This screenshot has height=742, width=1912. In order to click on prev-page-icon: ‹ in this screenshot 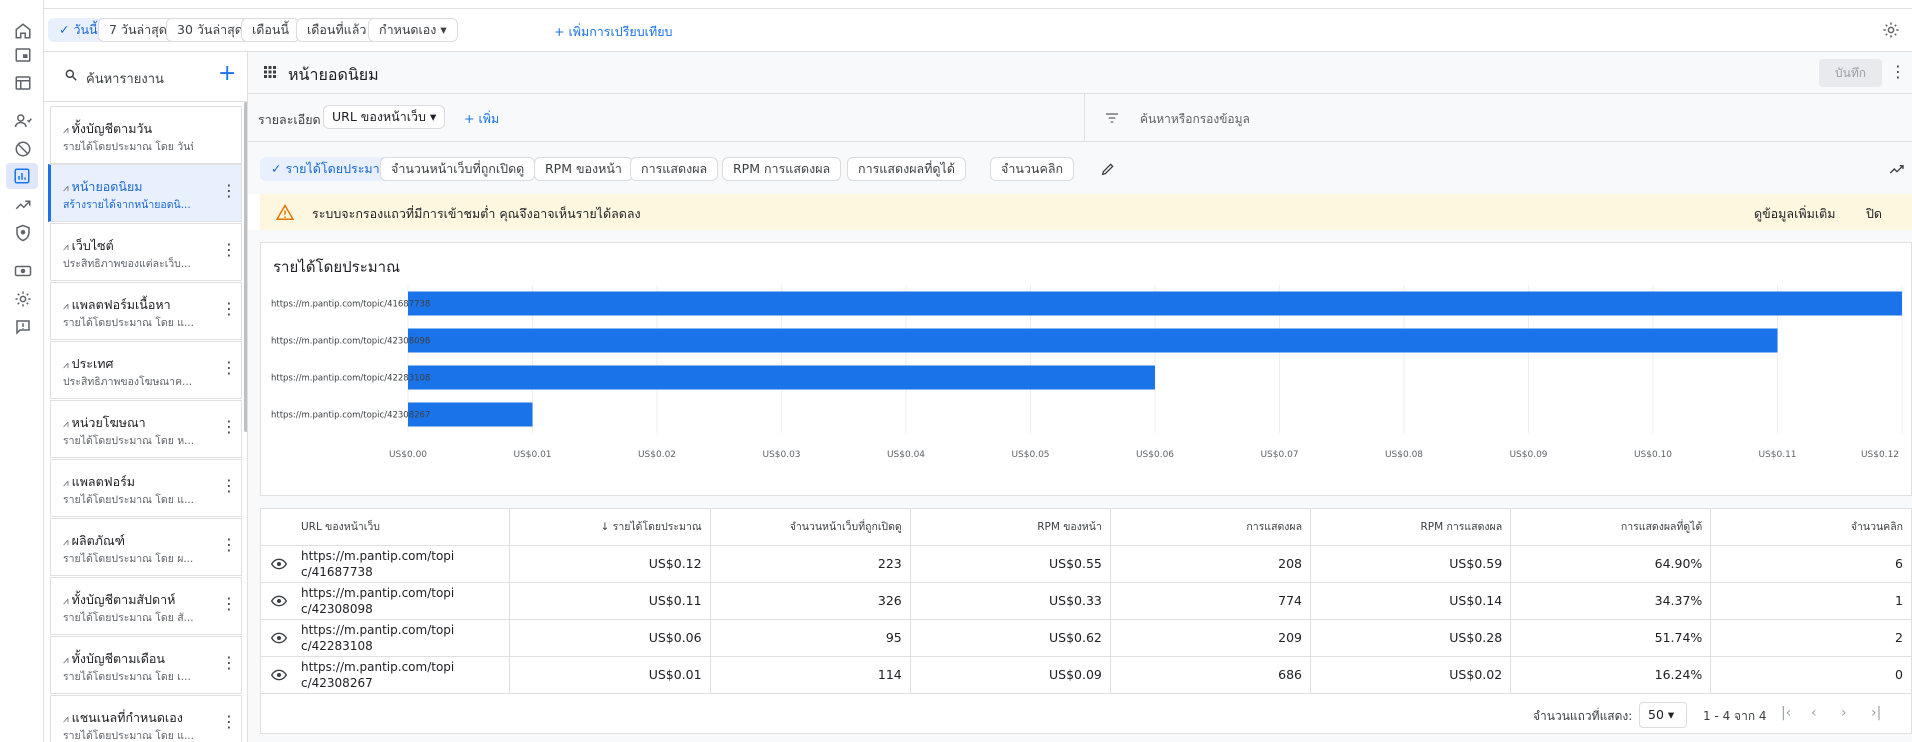, I will do `click(1814, 713)`.